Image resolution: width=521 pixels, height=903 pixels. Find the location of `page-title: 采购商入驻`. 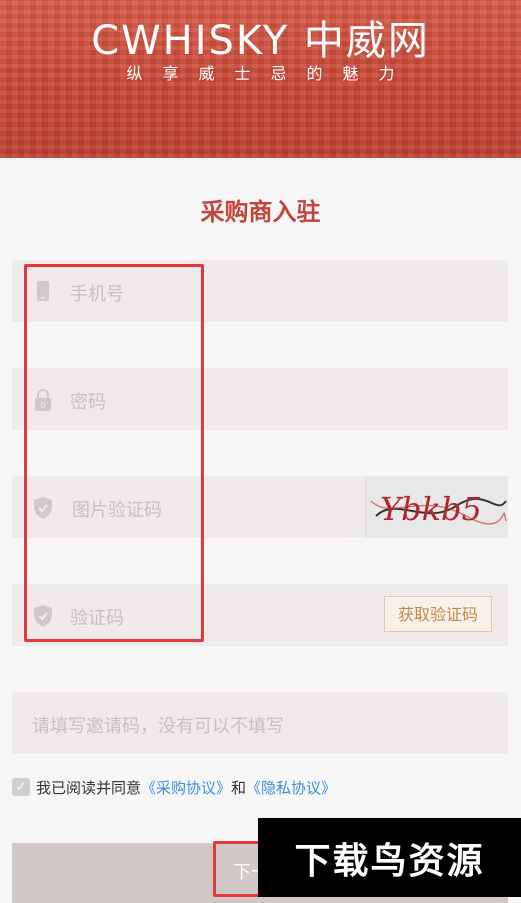

page-title: 采购商入驻 is located at coordinates (260, 212).